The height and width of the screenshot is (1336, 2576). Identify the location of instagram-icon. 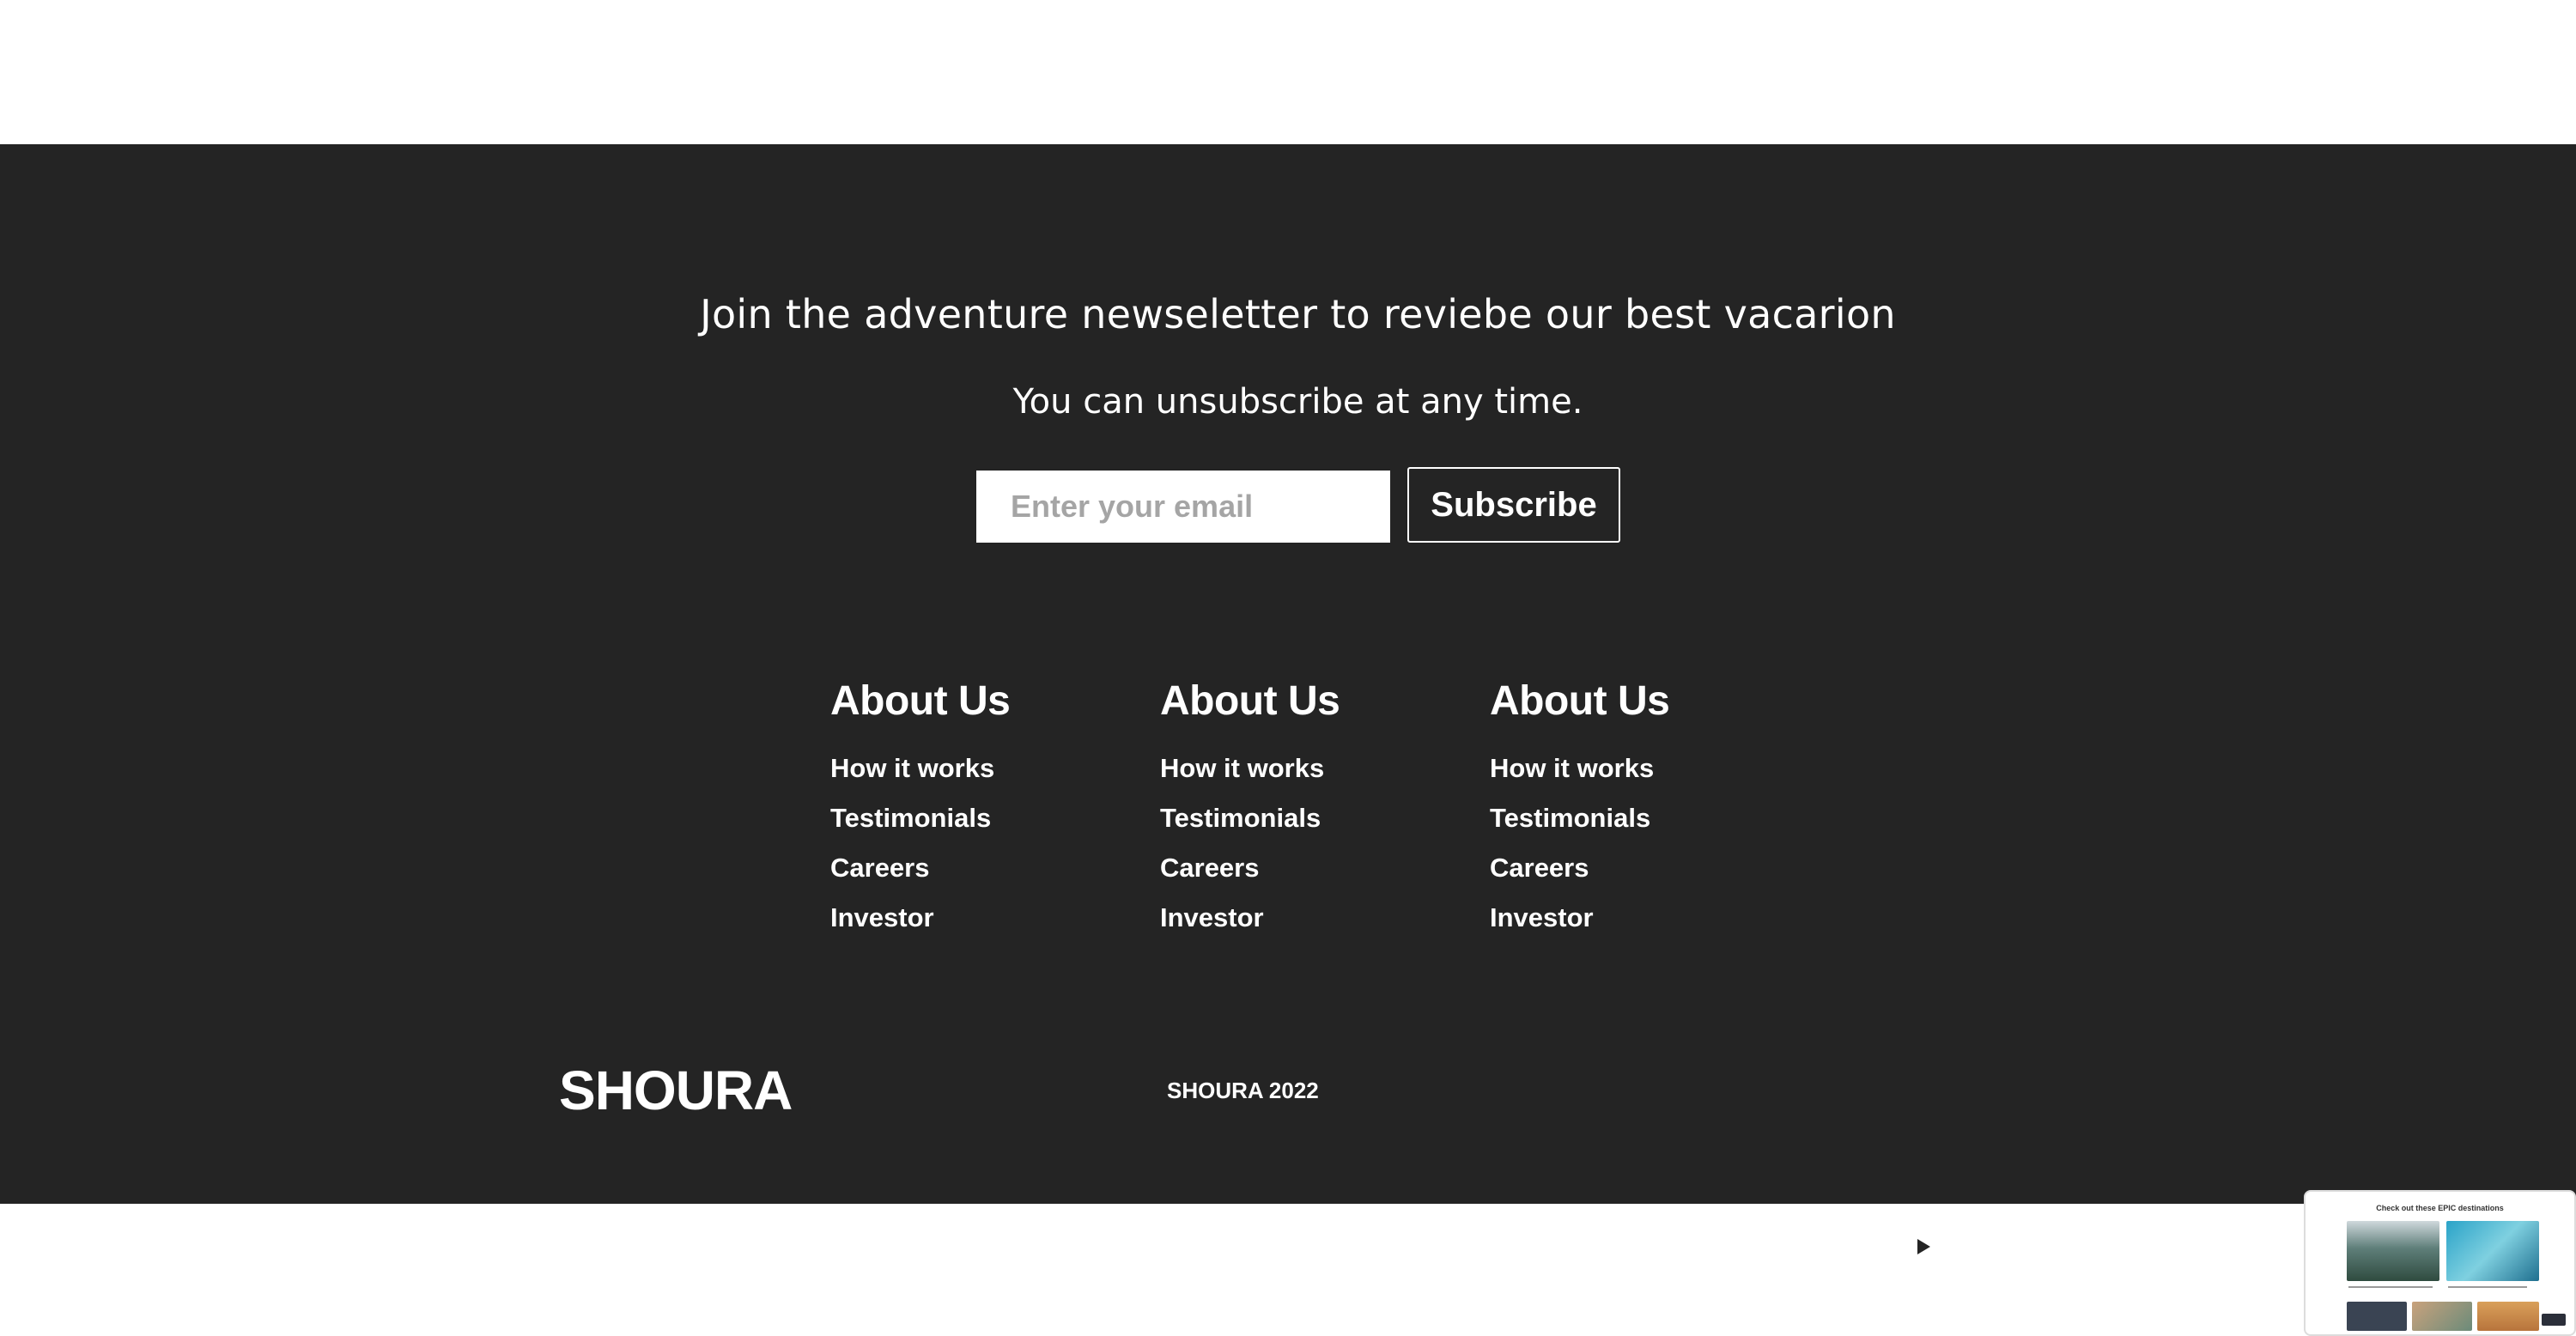
(2053, 1246).